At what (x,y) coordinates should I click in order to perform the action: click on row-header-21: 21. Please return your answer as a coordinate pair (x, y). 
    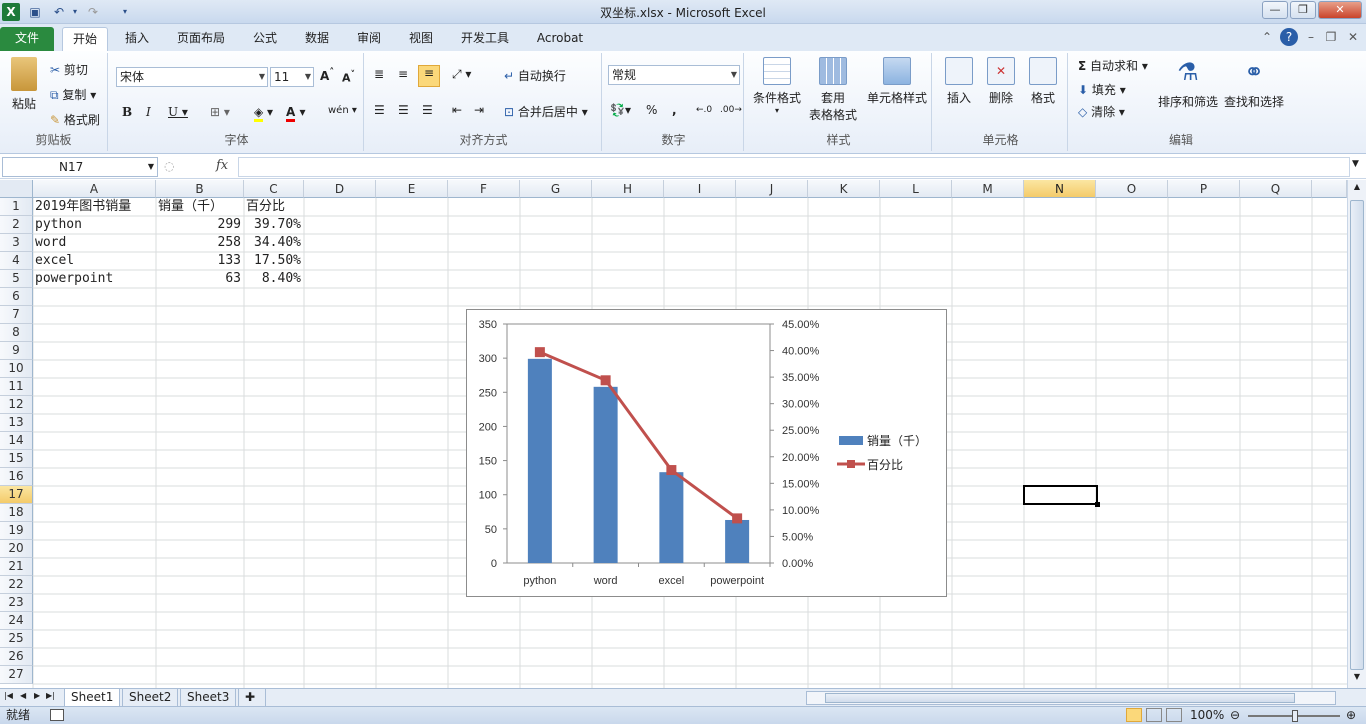
    Looking at the image, I should click on (16, 567).